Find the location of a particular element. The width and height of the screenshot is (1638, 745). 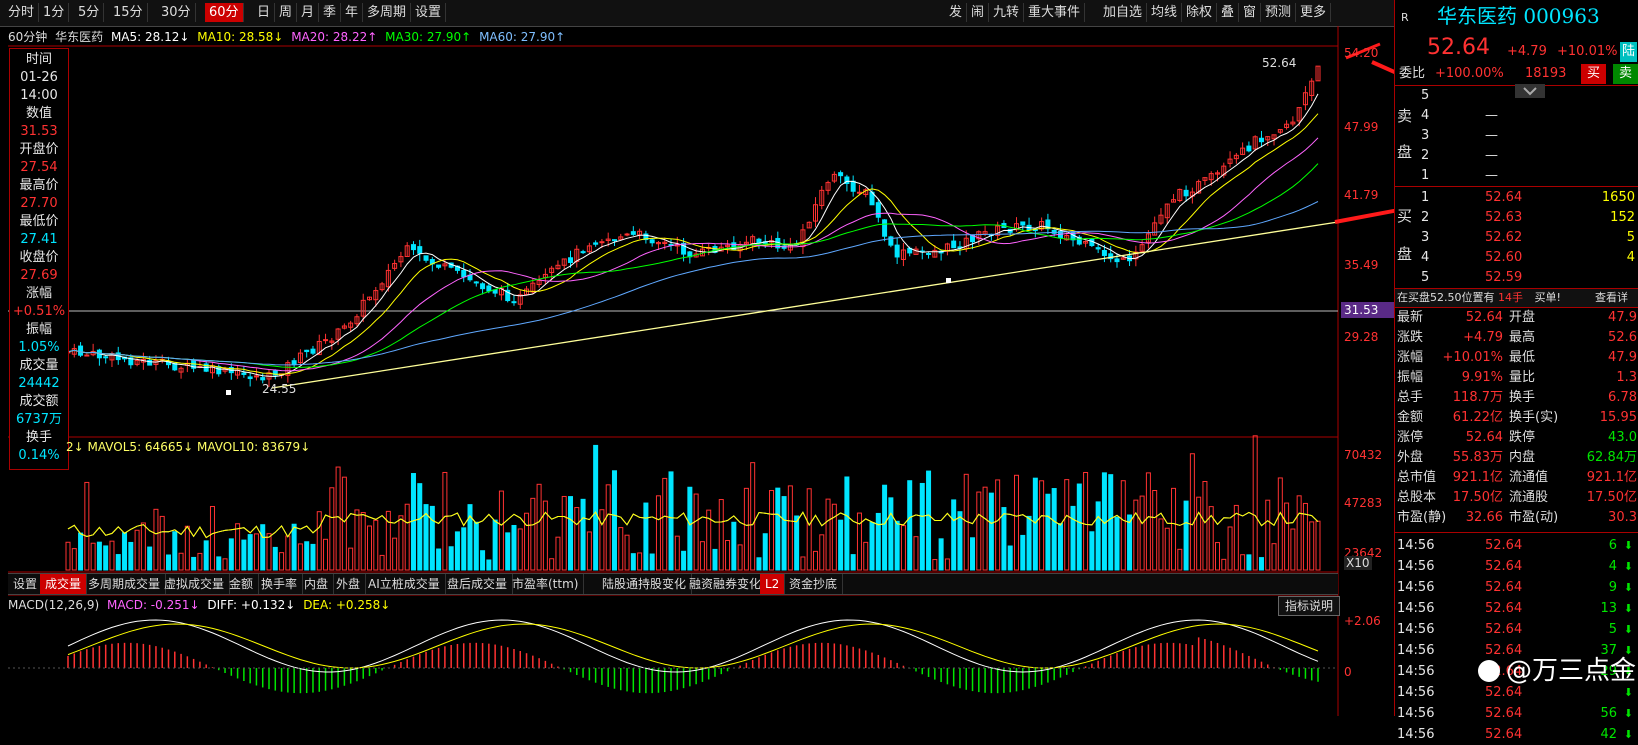

stat-value2-7: 62.84万 is located at coordinates (1611, 457).